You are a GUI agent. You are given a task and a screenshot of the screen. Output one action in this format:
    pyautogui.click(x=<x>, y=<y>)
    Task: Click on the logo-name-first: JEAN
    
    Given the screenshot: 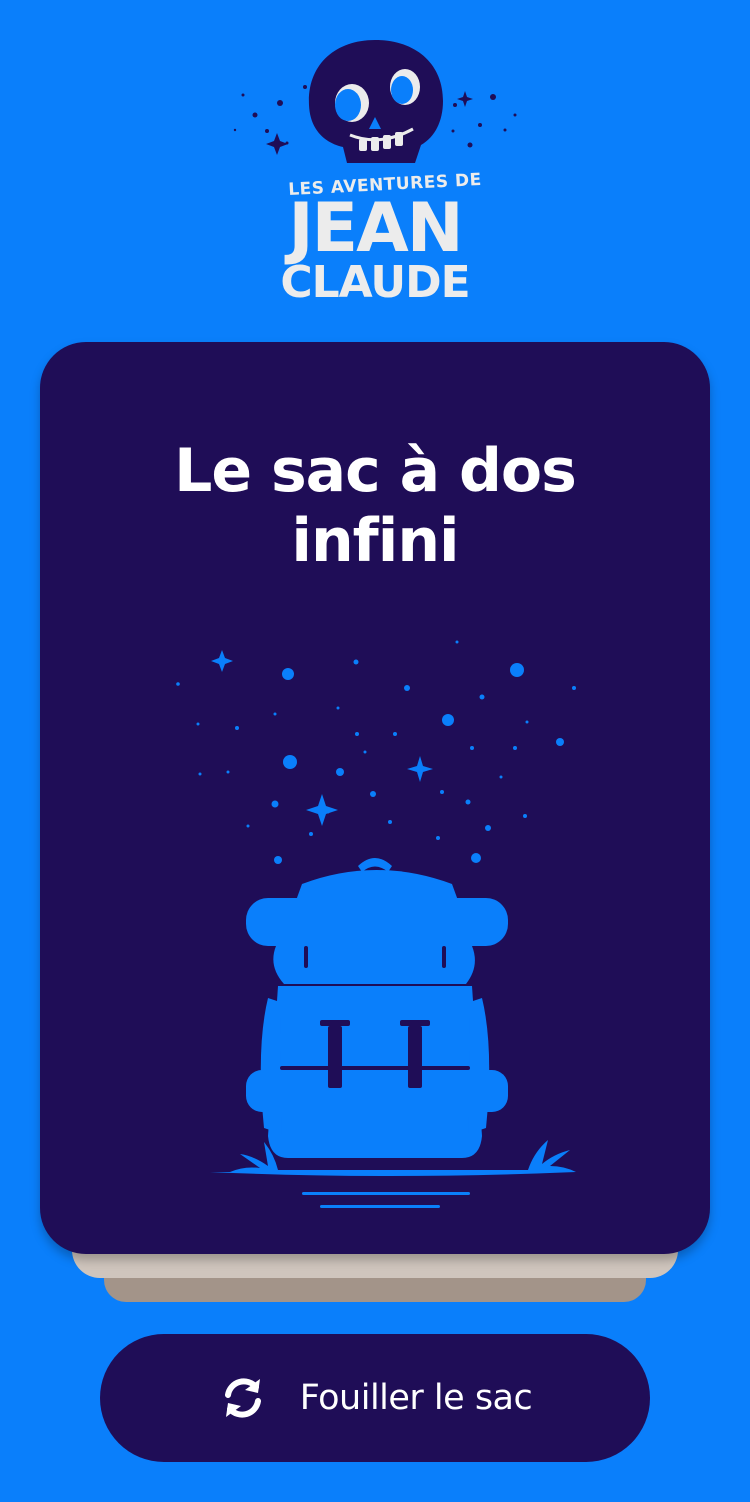 What is the action you would take?
    pyautogui.click(x=375, y=228)
    